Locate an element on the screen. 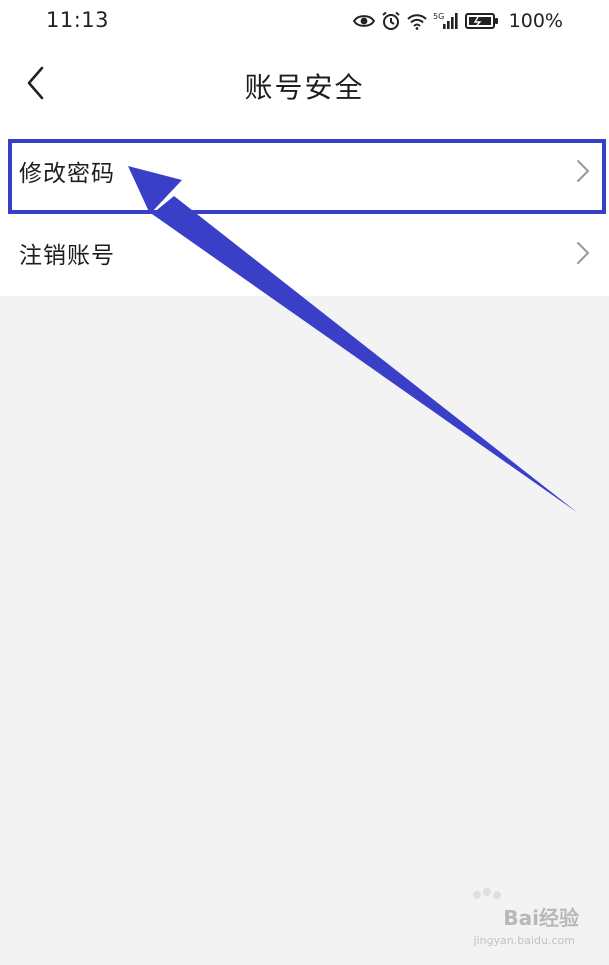 This screenshot has width=609, height=965. eye-icon is located at coordinates (363, 21).